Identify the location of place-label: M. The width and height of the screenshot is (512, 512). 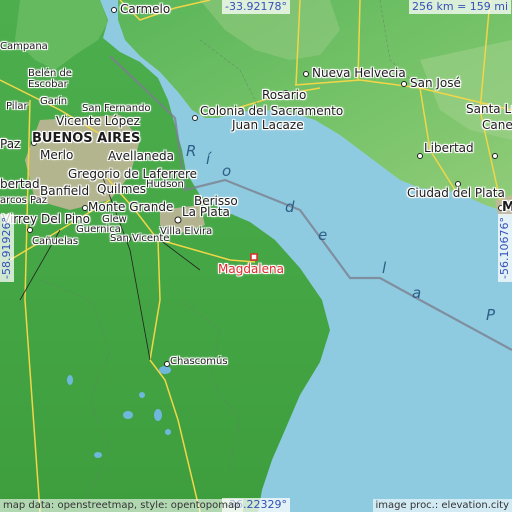
(507, 207).